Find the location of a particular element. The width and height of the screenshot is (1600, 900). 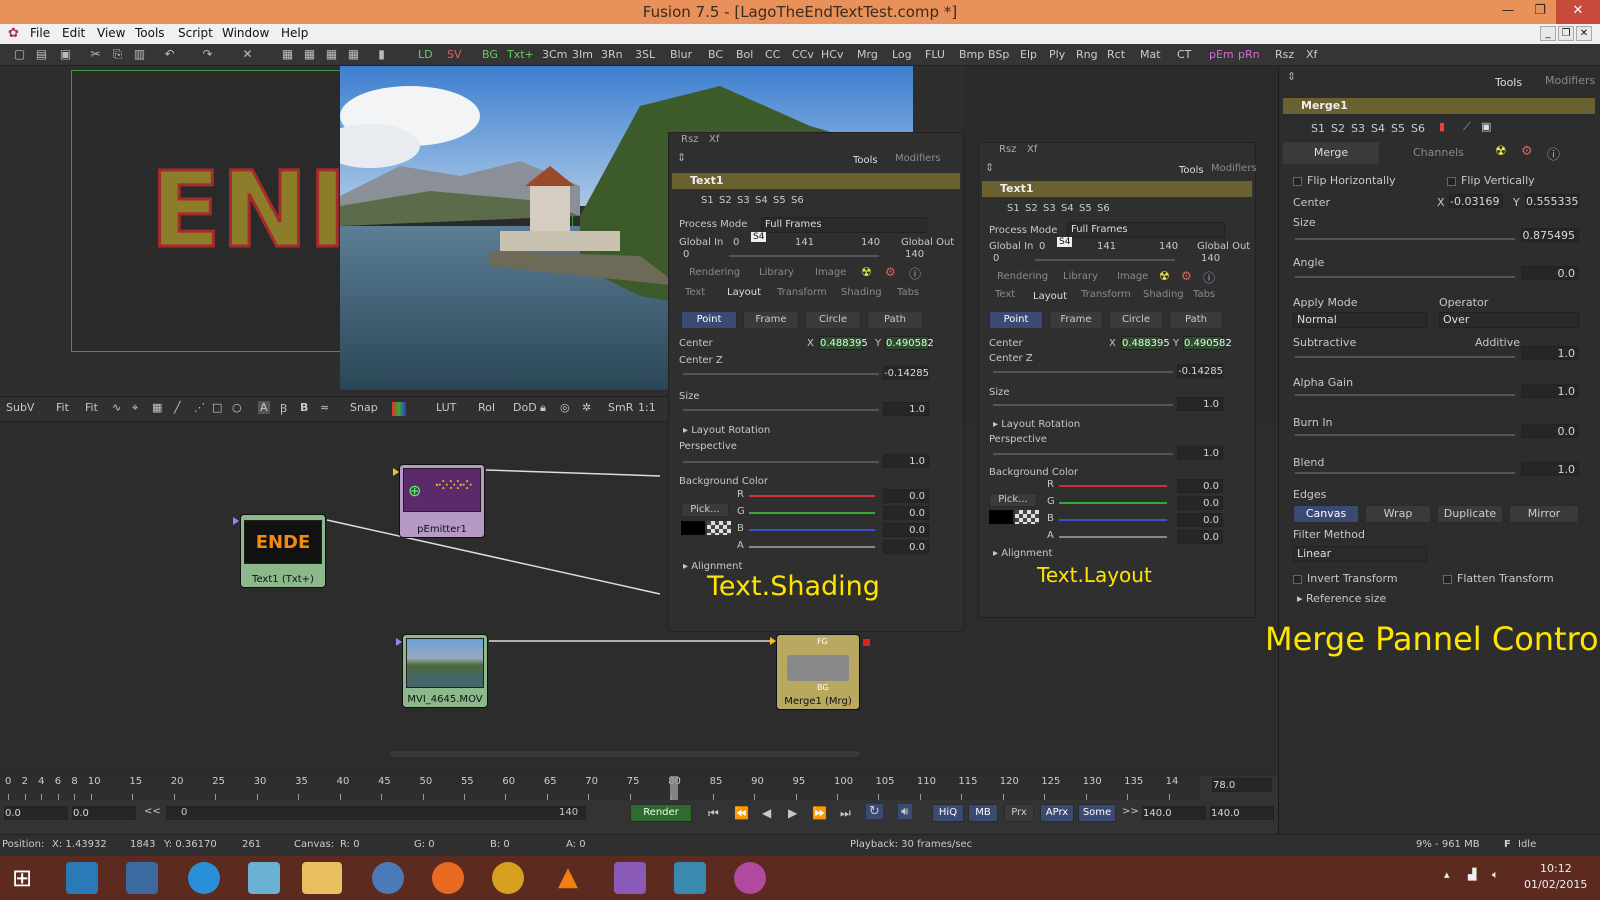

merge-picker-icon: ⟋ is located at coordinates (1467, 127).